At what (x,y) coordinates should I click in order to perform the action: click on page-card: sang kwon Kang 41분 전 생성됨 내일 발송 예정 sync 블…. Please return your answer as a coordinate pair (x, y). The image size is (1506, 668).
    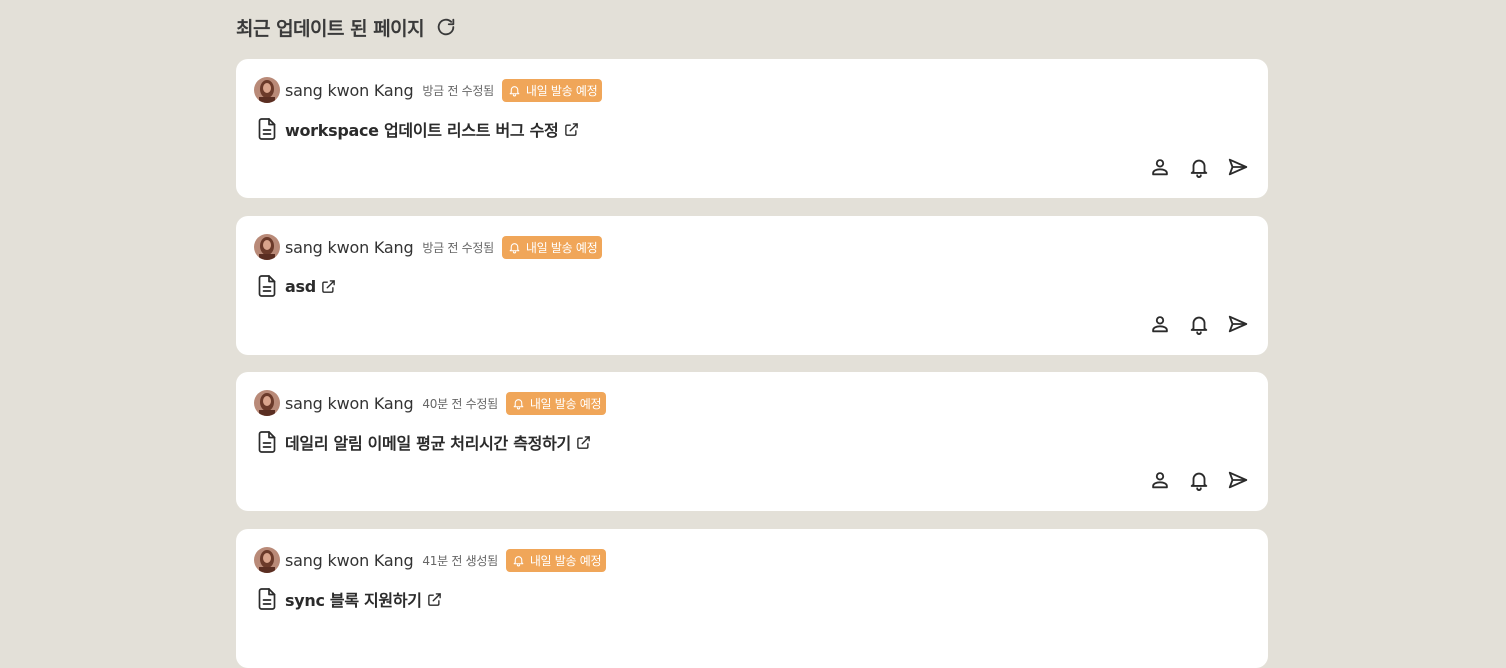
    Looking at the image, I should click on (752, 598).